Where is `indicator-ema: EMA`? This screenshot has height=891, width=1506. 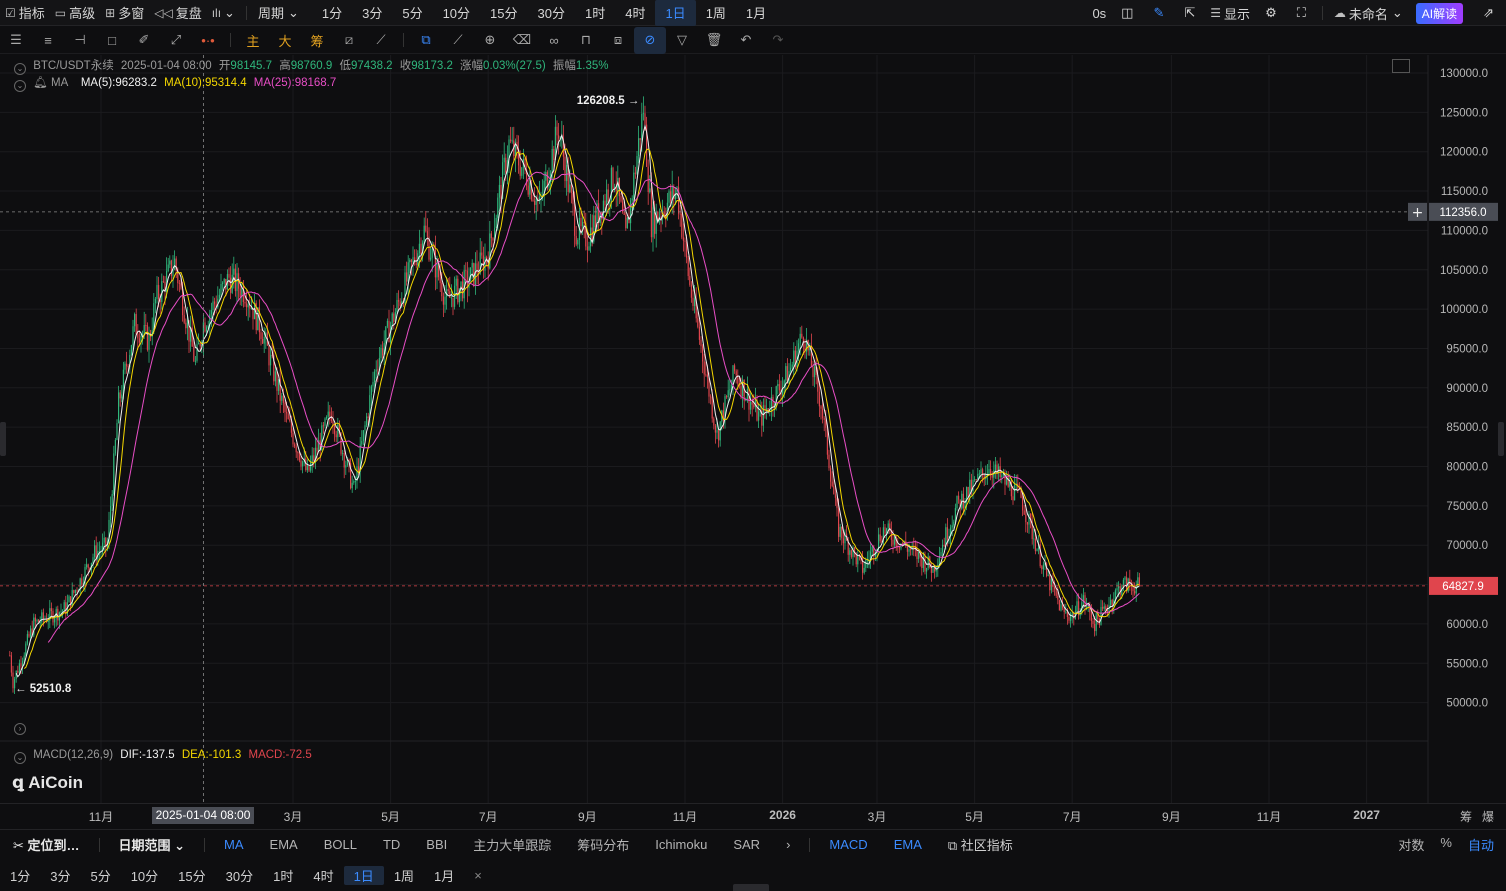 indicator-ema: EMA is located at coordinates (284, 844).